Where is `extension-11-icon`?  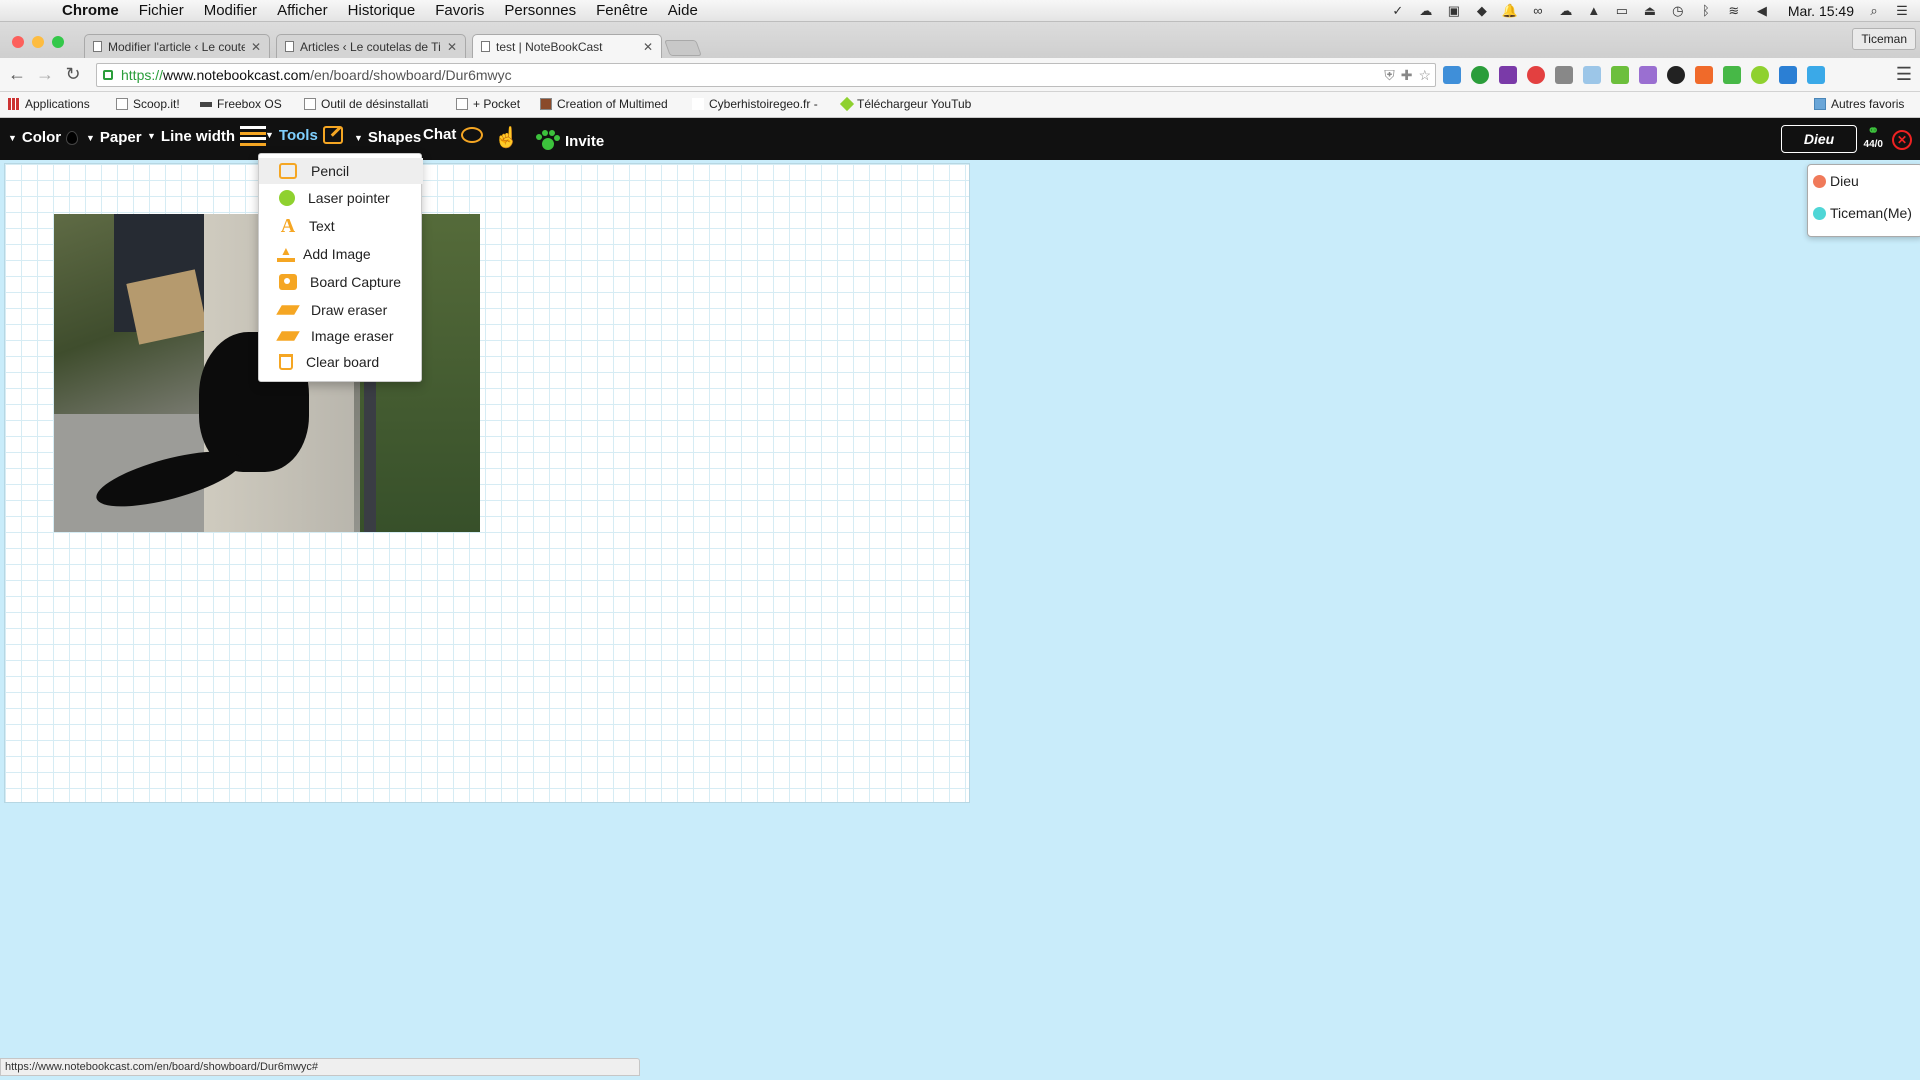 extension-11-icon is located at coordinates (1732, 75).